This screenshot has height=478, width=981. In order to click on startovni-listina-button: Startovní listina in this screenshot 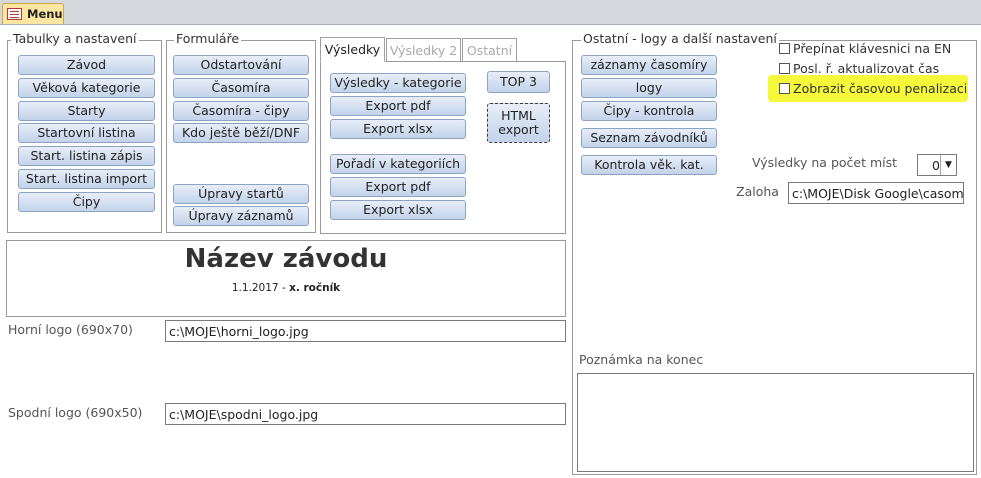, I will do `click(86, 133)`.